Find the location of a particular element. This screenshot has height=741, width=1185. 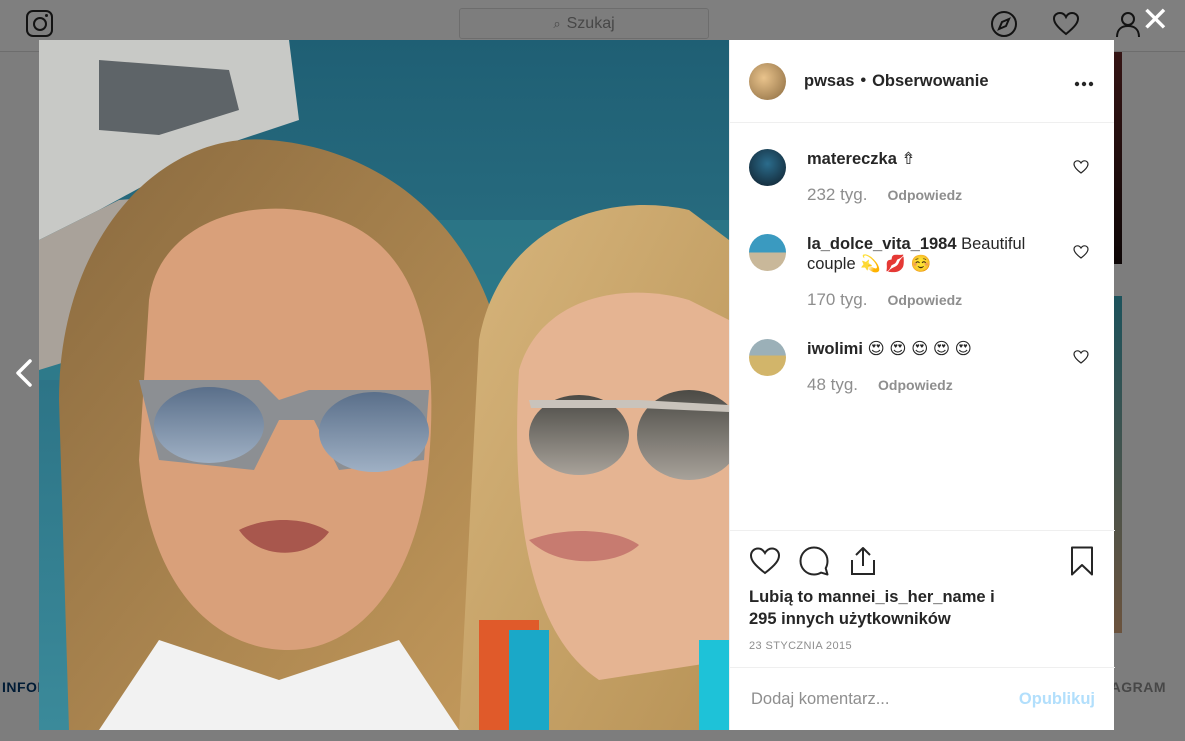

comment-content: 😍 😍 😍 😍 😍 is located at coordinates (919, 349).